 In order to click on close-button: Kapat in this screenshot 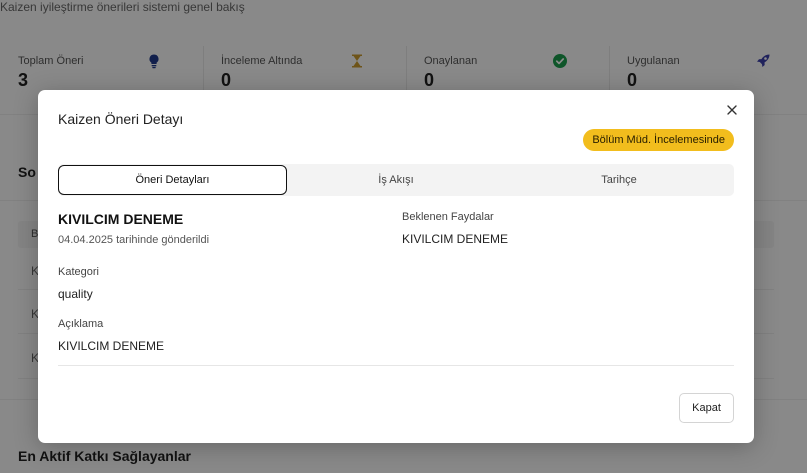, I will do `click(706, 408)`.